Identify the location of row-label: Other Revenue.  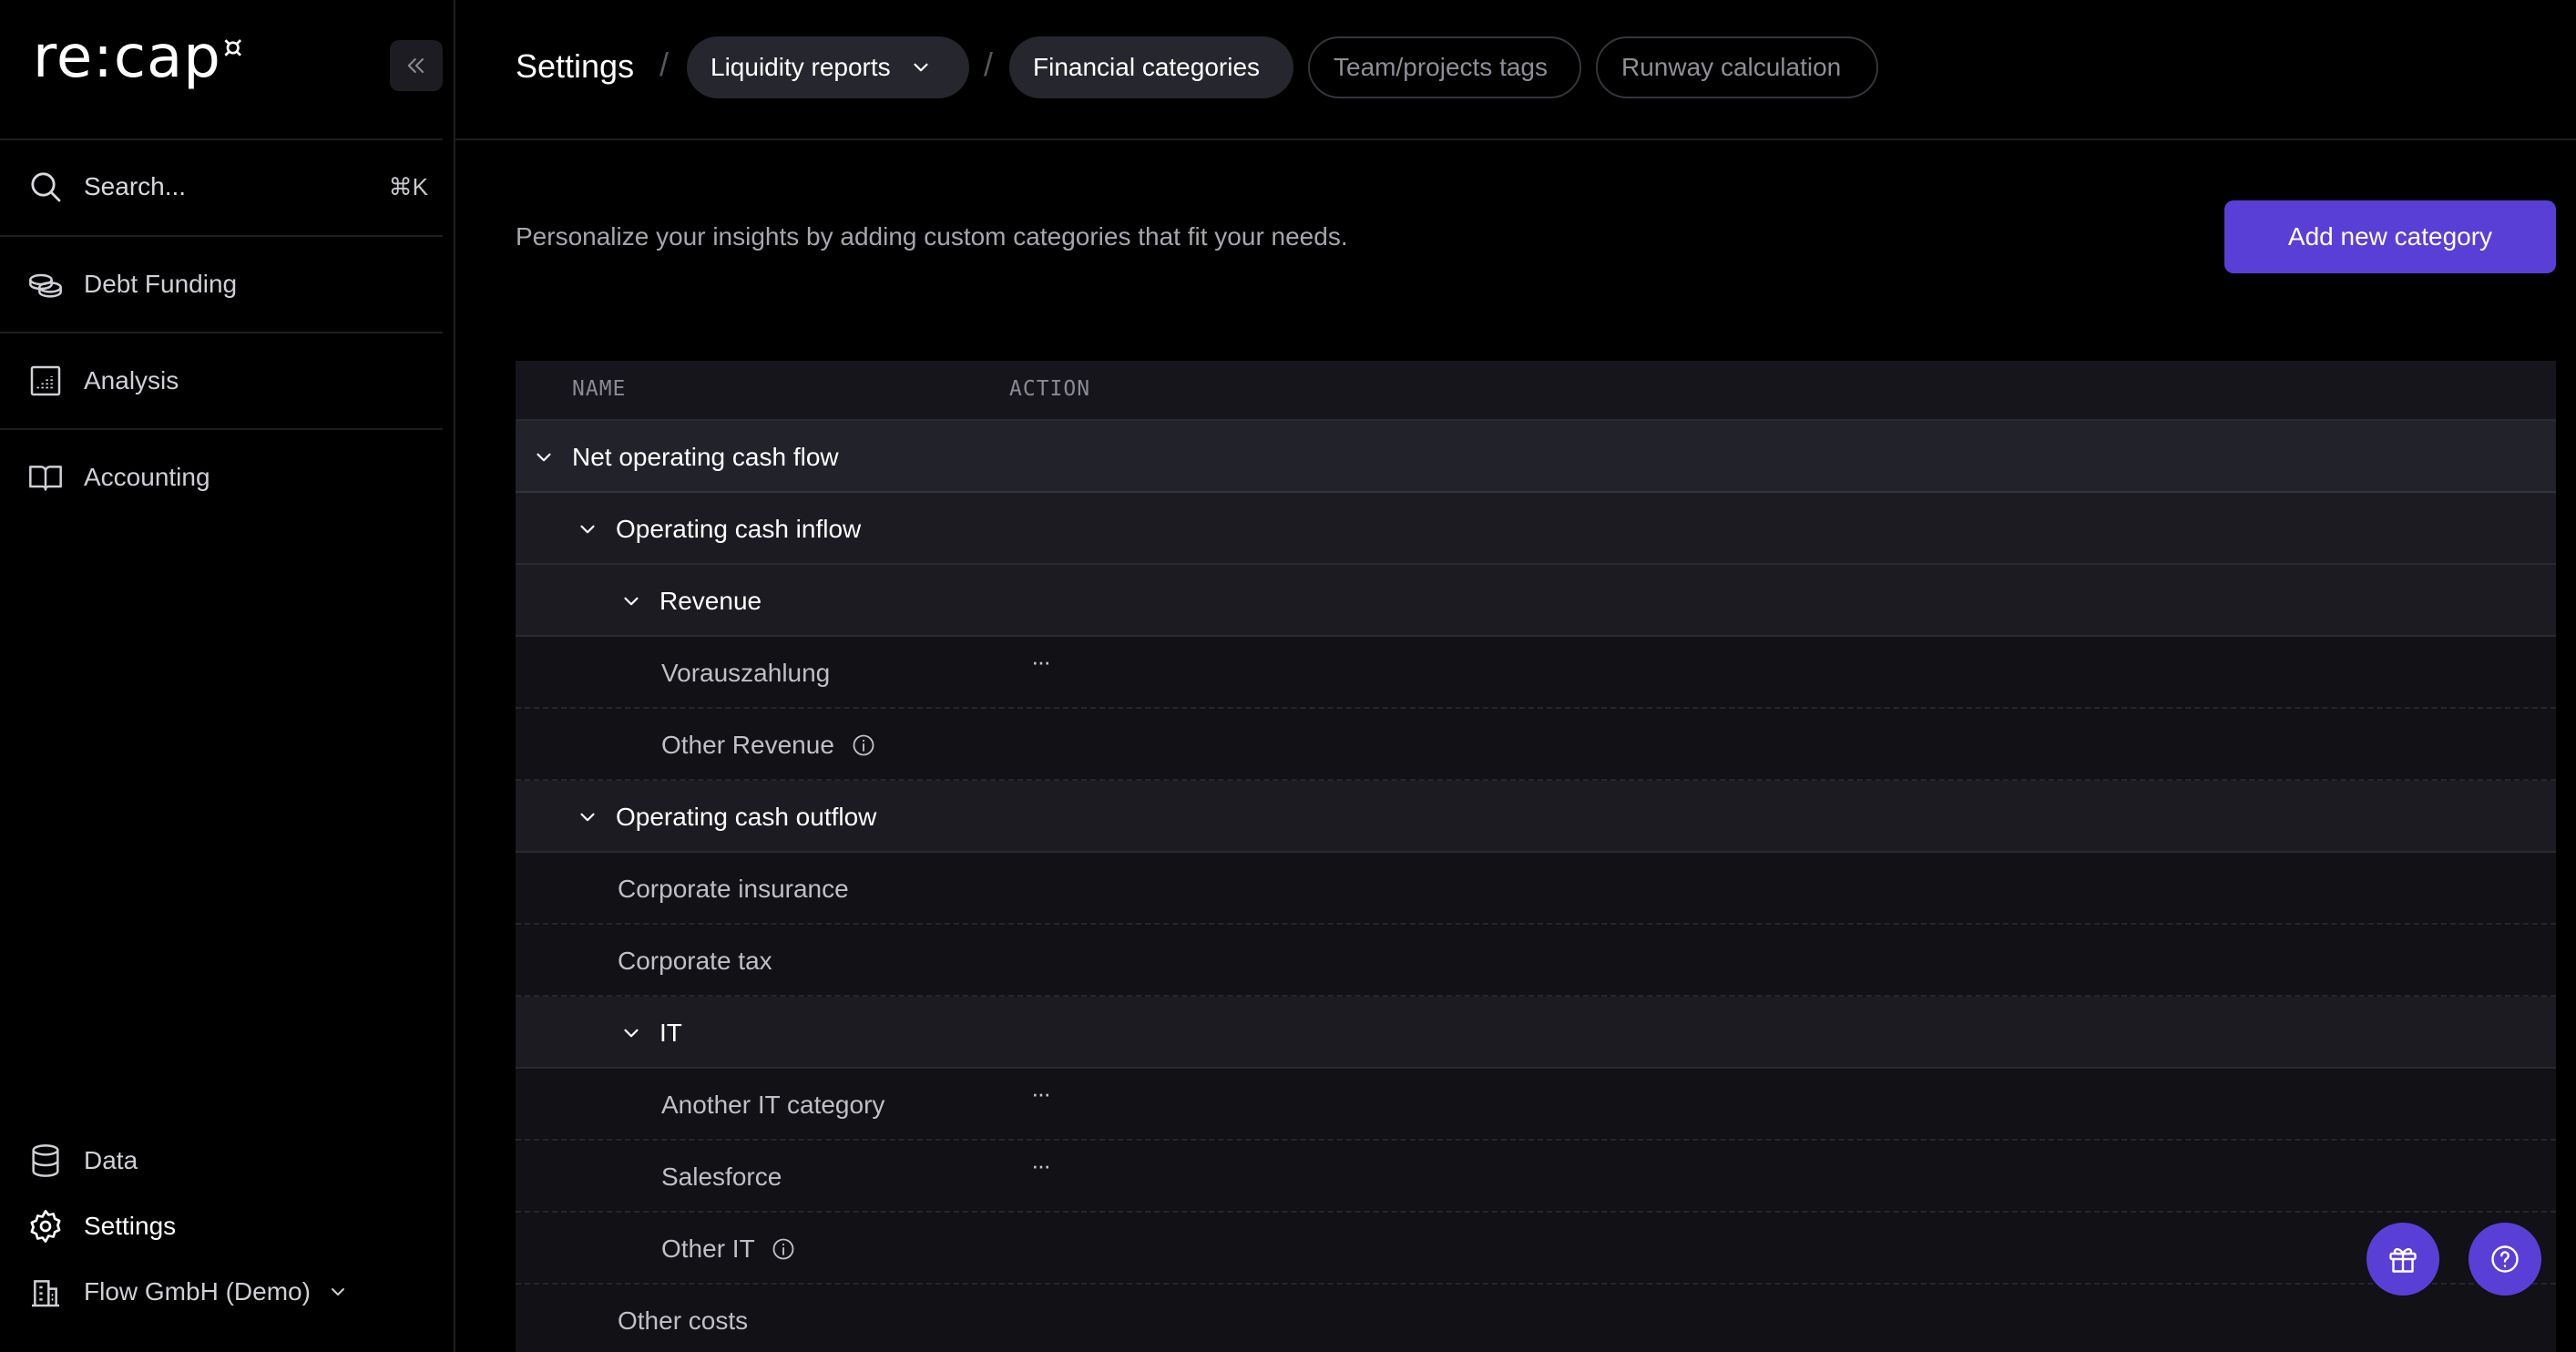
(747, 745).